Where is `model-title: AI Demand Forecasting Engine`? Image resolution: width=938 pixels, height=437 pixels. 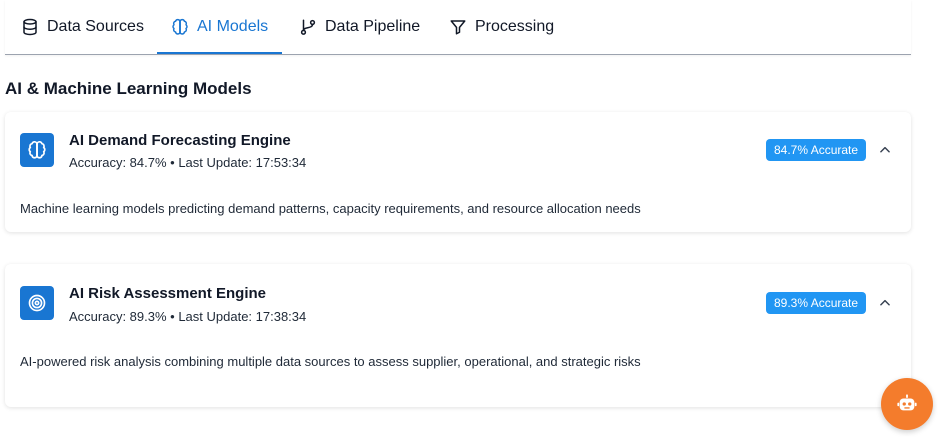
model-title: AI Demand Forecasting Engine is located at coordinates (180, 140).